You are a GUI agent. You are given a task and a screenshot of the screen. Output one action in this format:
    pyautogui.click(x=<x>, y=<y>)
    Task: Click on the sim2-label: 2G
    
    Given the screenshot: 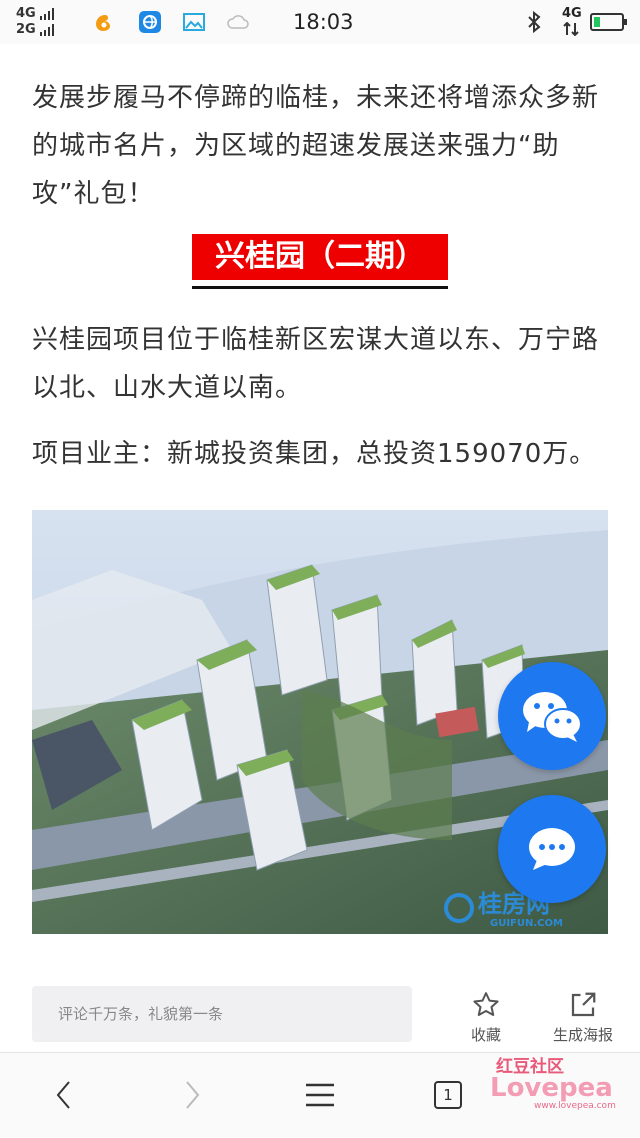 What is the action you would take?
    pyautogui.click(x=26, y=29)
    